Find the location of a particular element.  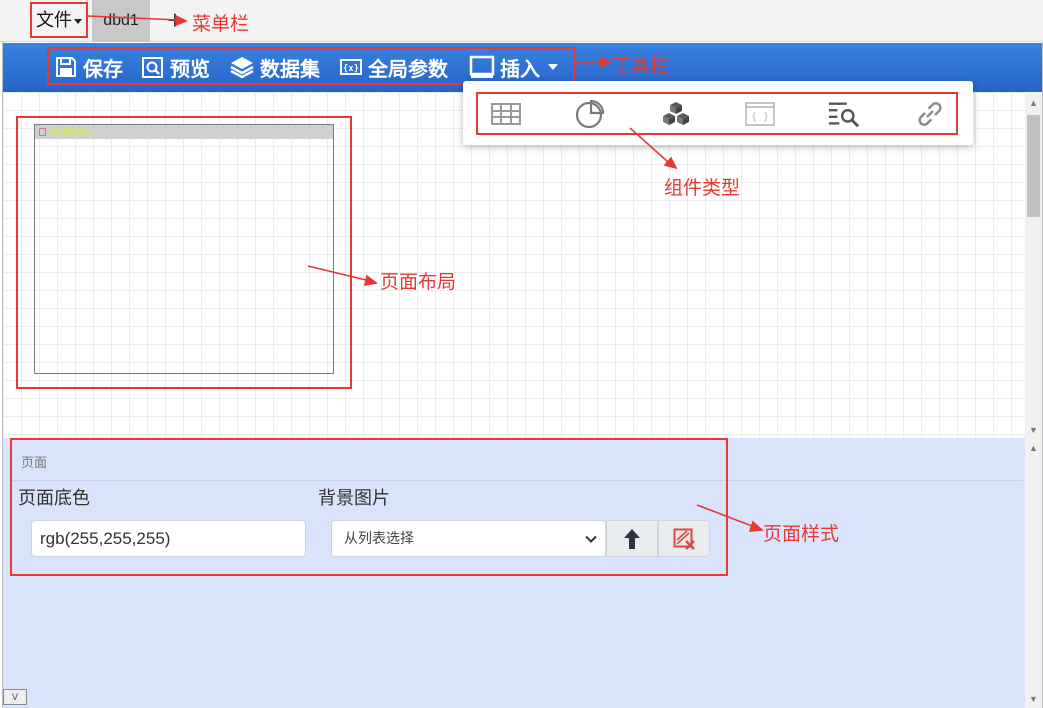

tab-dbd1: dbd1 is located at coordinates (121, 21).